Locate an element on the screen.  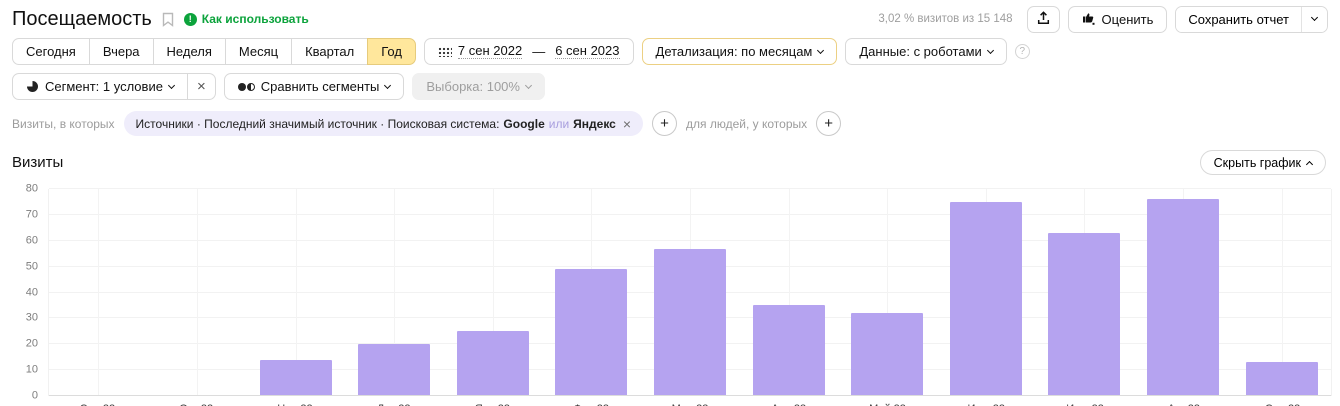
y-axis-label: 0 is located at coordinates (34, 395).